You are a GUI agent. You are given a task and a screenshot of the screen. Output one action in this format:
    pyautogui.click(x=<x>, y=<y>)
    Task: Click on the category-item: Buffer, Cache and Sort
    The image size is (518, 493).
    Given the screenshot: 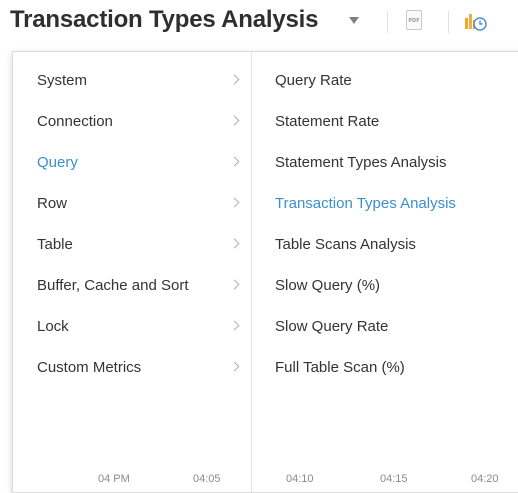 What is the action you would take?
    pyautogui.click(x=132, y=285)
    